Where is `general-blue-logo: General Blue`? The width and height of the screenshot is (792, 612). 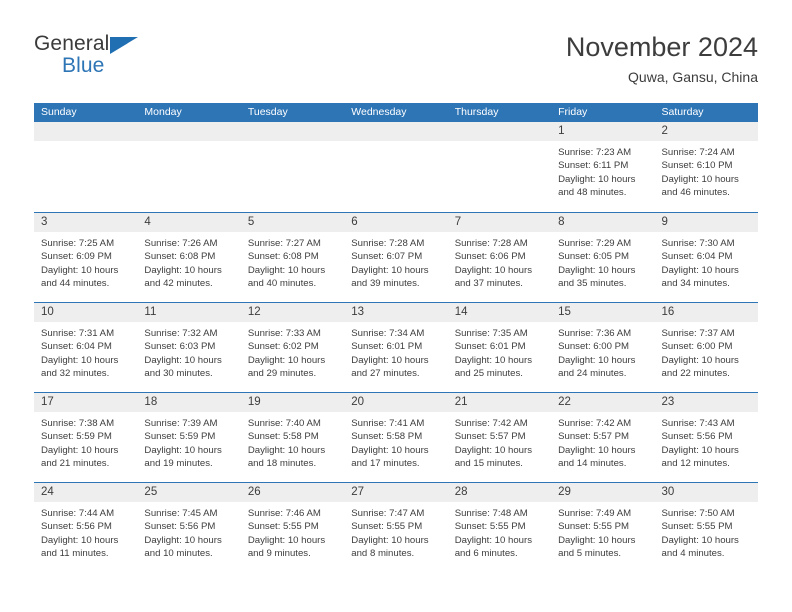 general-blue-logo: General Blue is located at coordinates (134, 60).